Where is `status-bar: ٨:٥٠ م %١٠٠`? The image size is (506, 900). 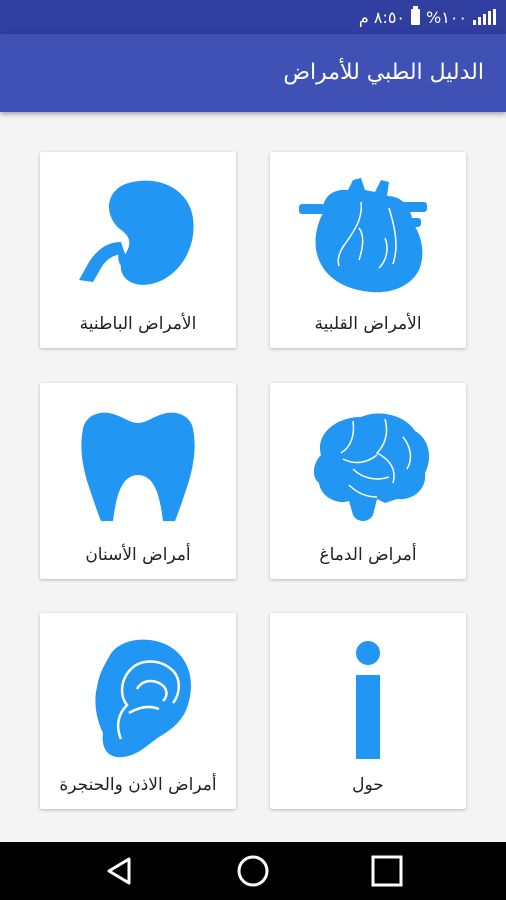
status-bar: ٨:٥٠ م %١٠٠ is located at coordinates (253, 17).